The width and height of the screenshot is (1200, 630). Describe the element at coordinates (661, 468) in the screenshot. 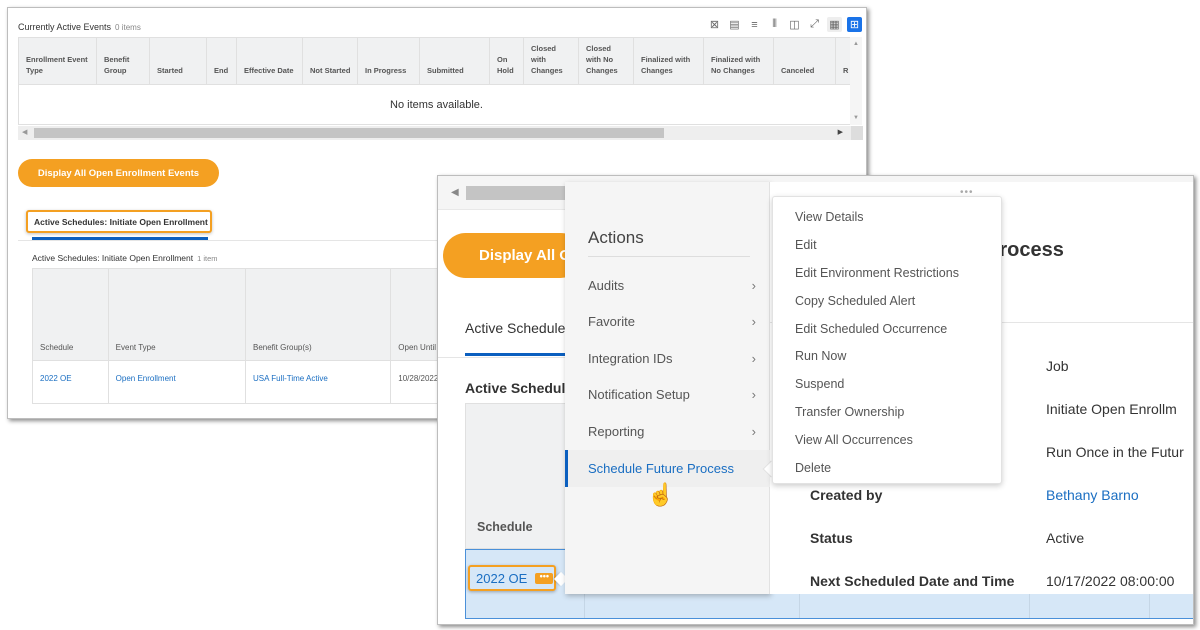

I see `menu-item-label: Schedule Future Process` at that location.